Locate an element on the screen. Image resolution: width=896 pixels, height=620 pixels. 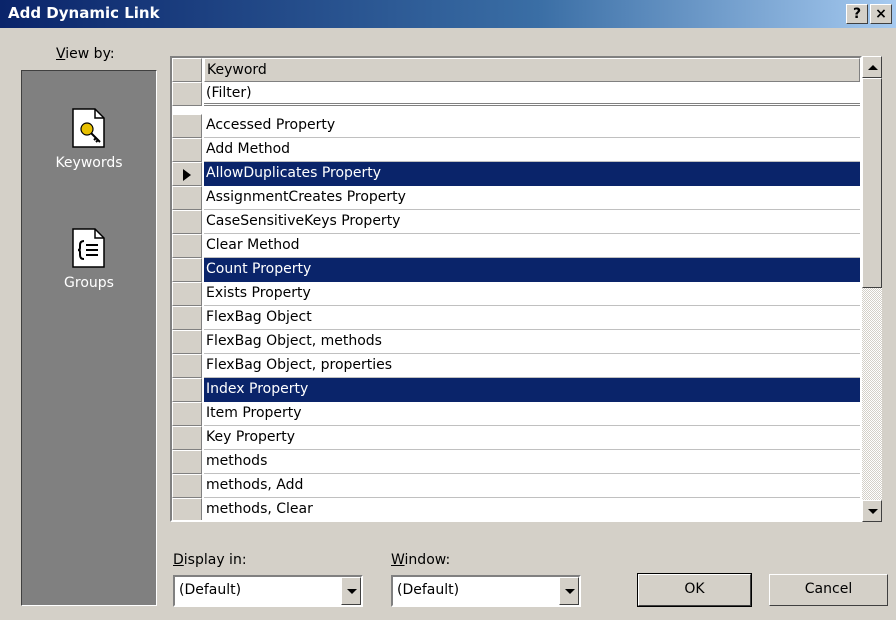
window-dropdown-button is located at coordinates (569, 591).